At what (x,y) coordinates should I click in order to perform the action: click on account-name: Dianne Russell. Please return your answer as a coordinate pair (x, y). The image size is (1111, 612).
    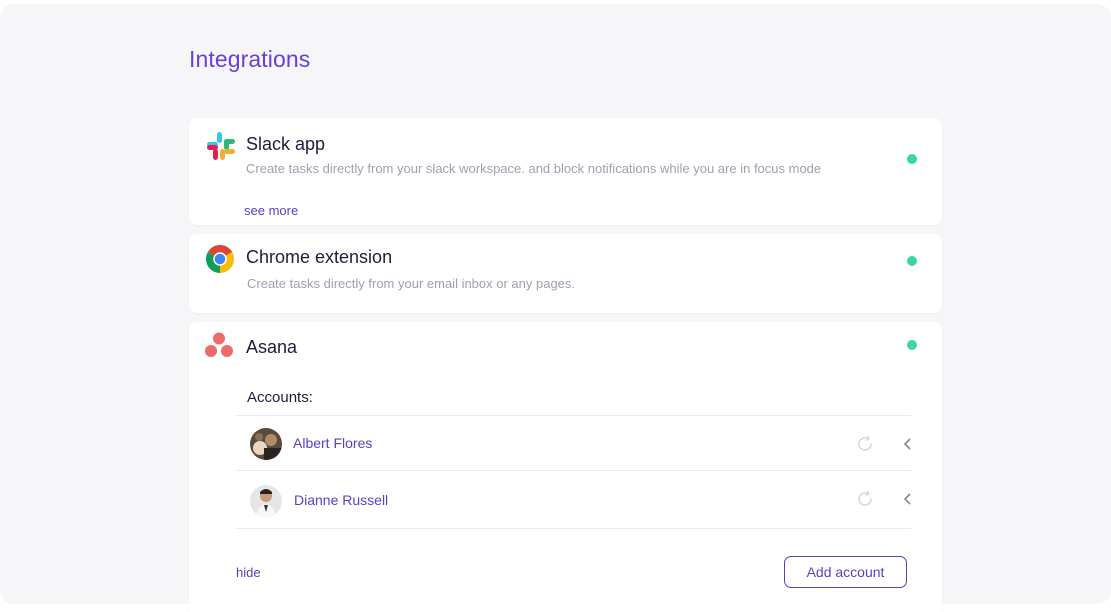
    Looking at the image, I should click on (341, 500).